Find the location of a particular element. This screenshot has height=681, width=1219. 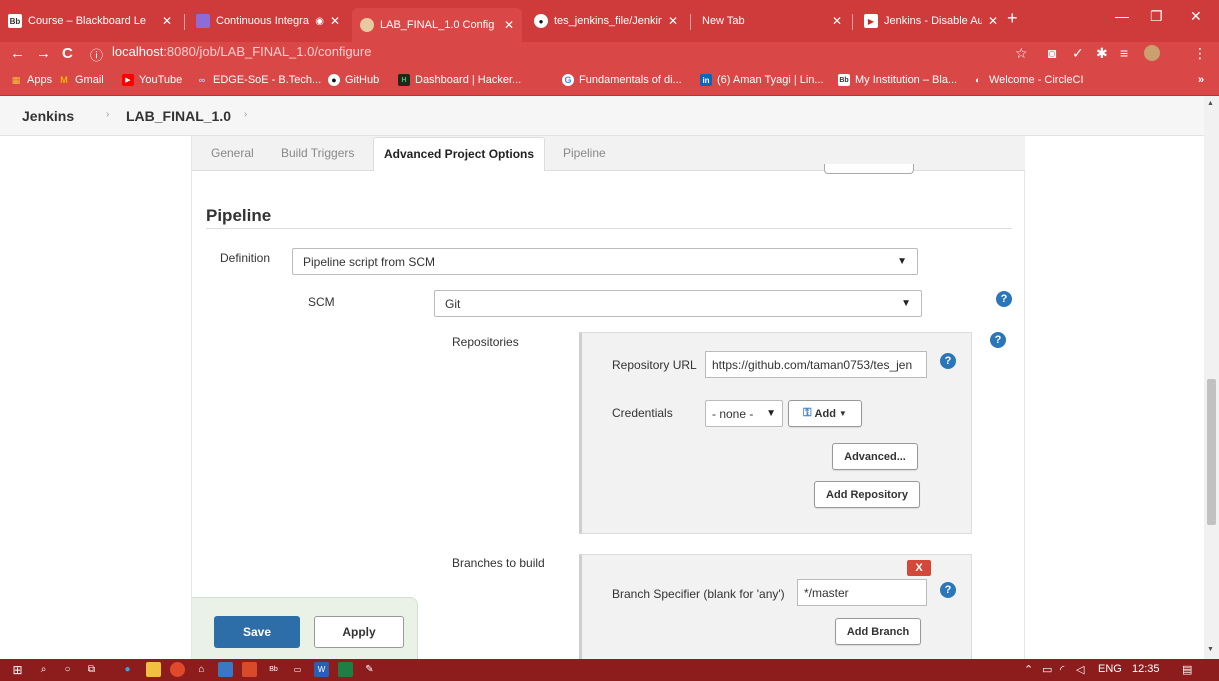

scm-select: Git ▼ is located at coordinates (678, 303).